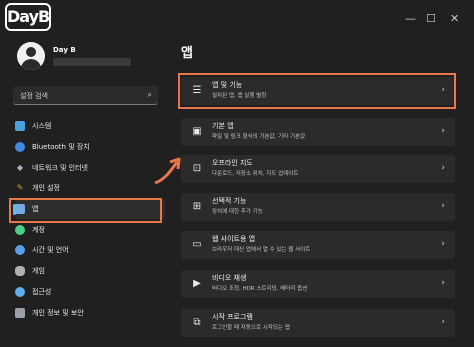  What do you see at coordinates (42, 291) in the screenshot?
I see `sidebar-item-label: 접근성` at bounding box center [42, 291].